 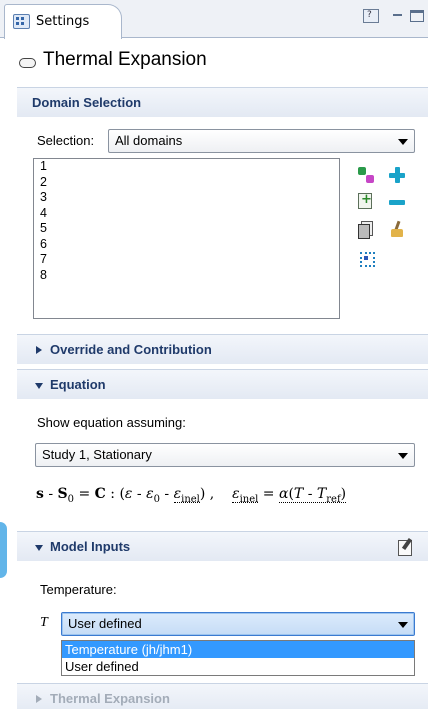 What do you see at coordinates (149, 140) in the screenshot?
I see `selection-dropdown-value: All domains` at bounding box center [149, 140].